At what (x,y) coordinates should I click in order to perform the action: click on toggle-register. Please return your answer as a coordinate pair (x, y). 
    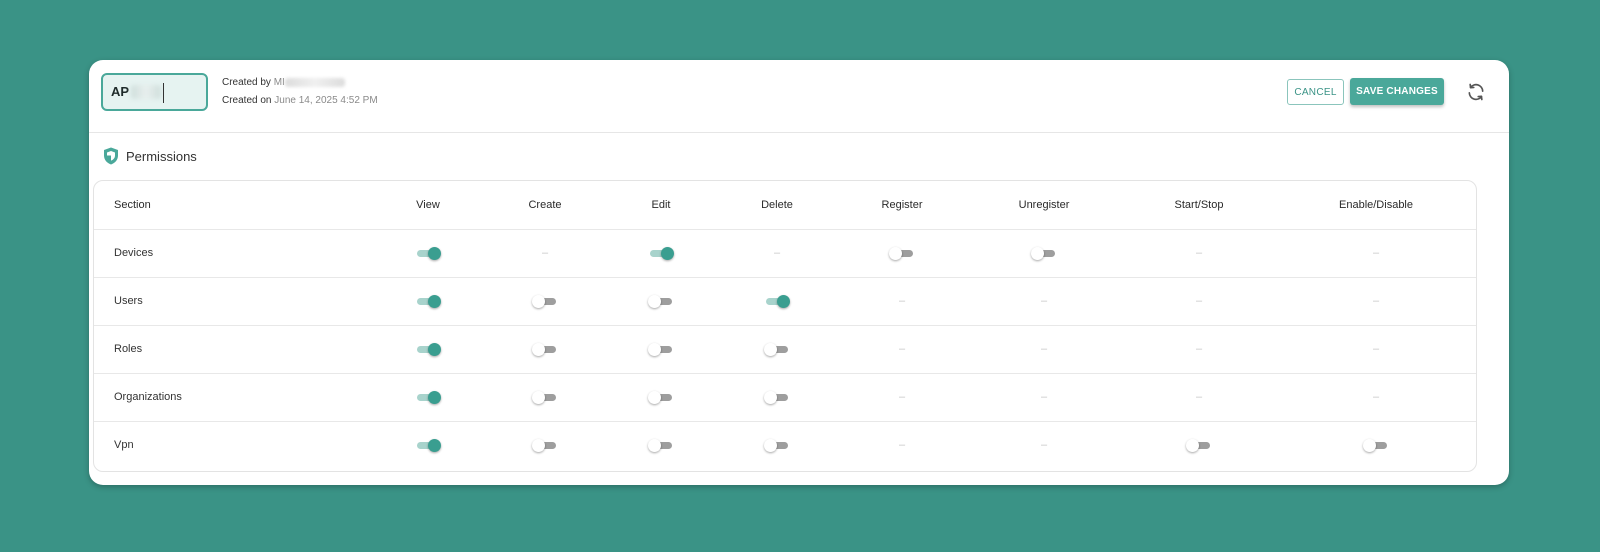
    Looking at the image, I should click on (902, 253).